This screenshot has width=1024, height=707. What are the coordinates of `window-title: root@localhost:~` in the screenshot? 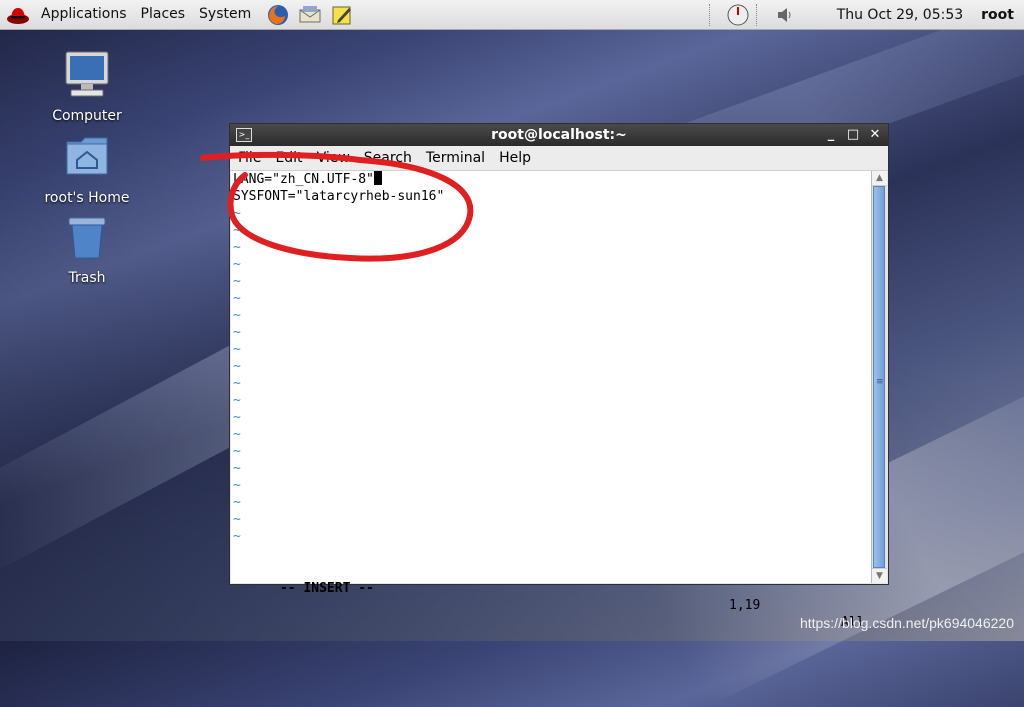 It's located at (559, 135).